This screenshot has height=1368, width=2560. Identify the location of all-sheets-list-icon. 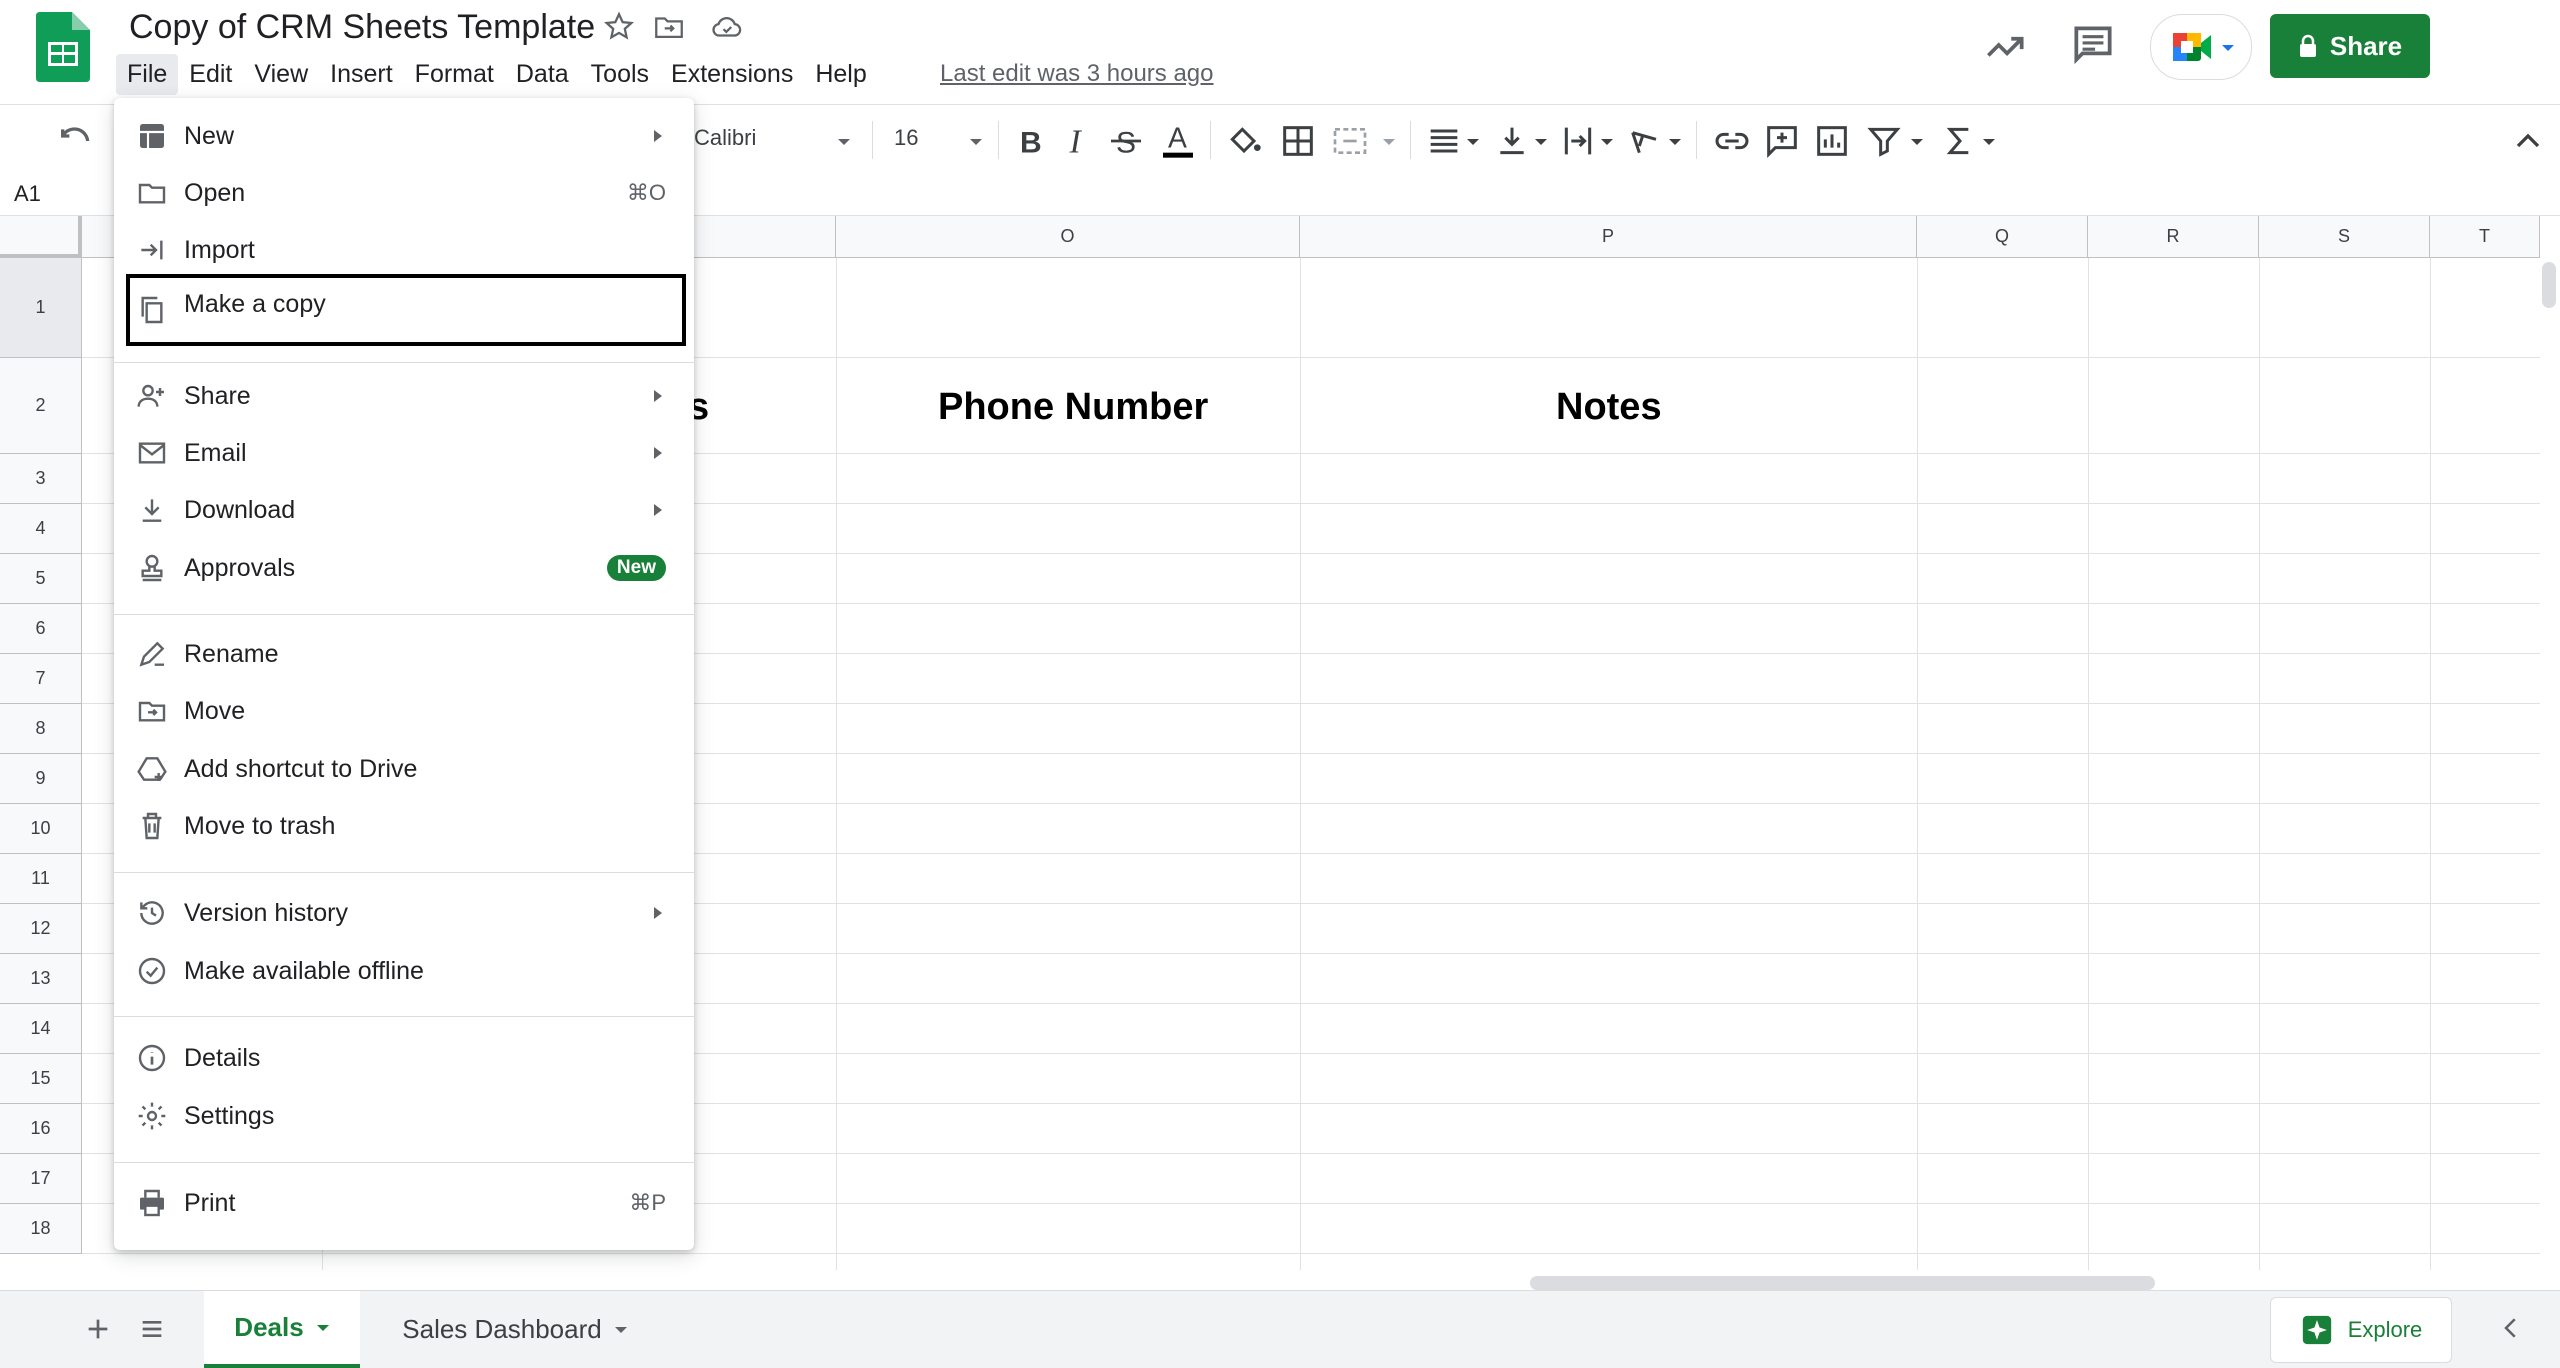
(152, 1329).